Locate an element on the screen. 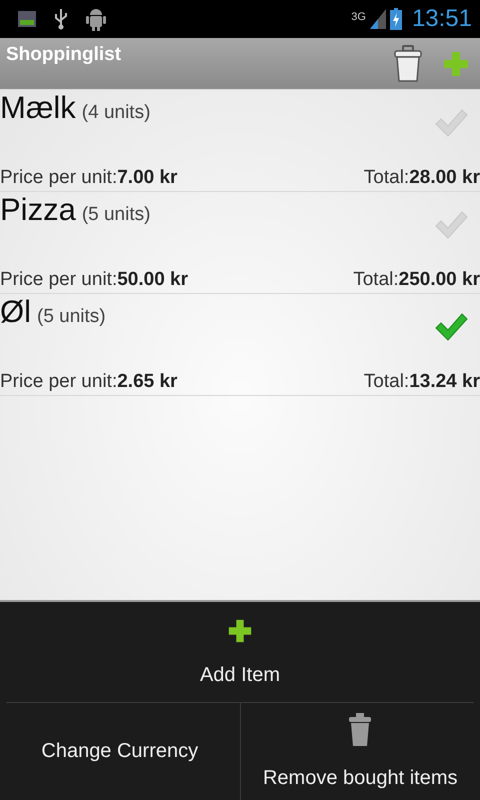 This screenshot has width=480, height=800. unit-price: Price per unit:7.00 kr is located at coordinates (89, 178).